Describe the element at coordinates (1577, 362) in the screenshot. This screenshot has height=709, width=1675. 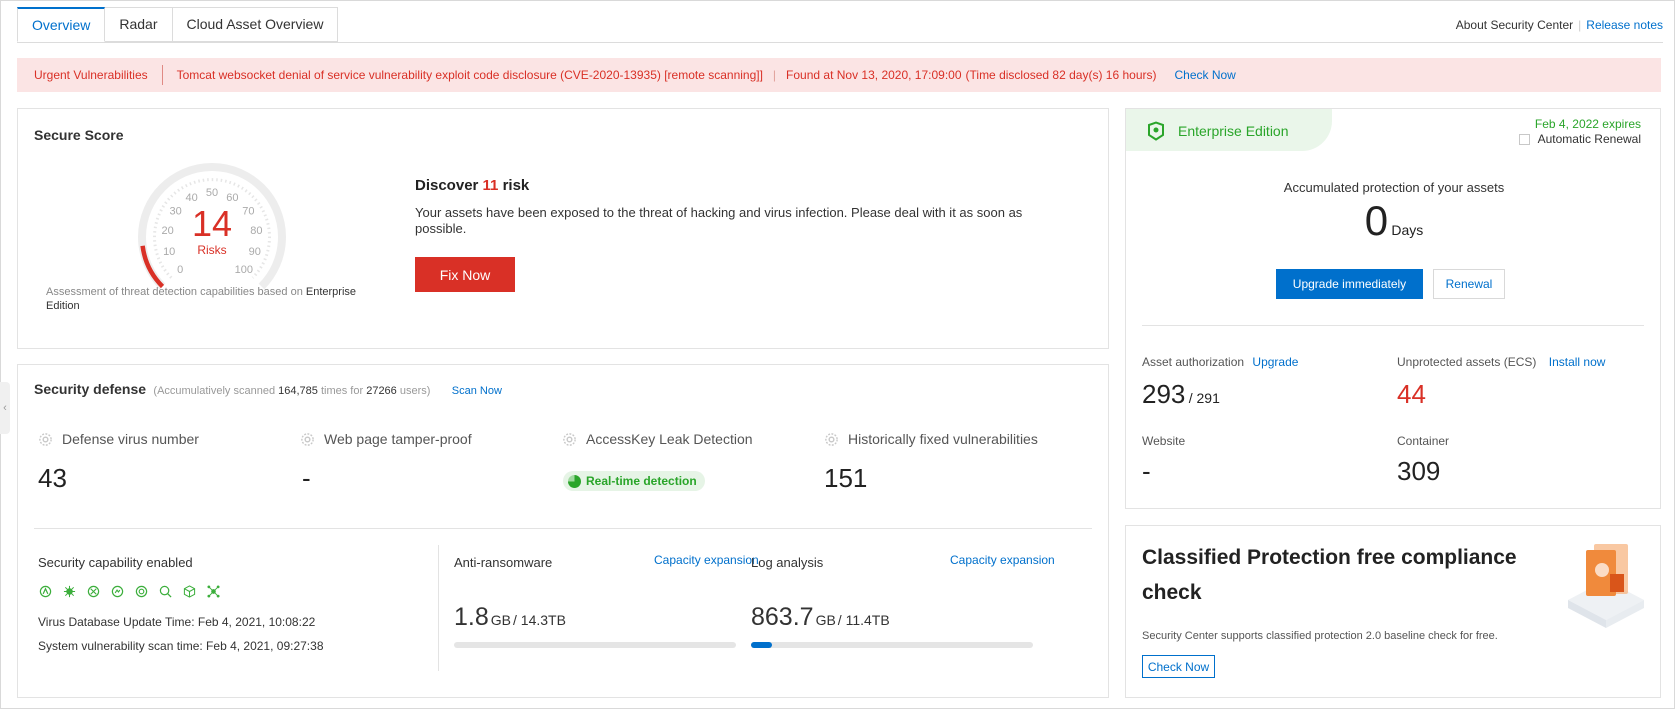
I see `install-now-link: Install now` at that location.